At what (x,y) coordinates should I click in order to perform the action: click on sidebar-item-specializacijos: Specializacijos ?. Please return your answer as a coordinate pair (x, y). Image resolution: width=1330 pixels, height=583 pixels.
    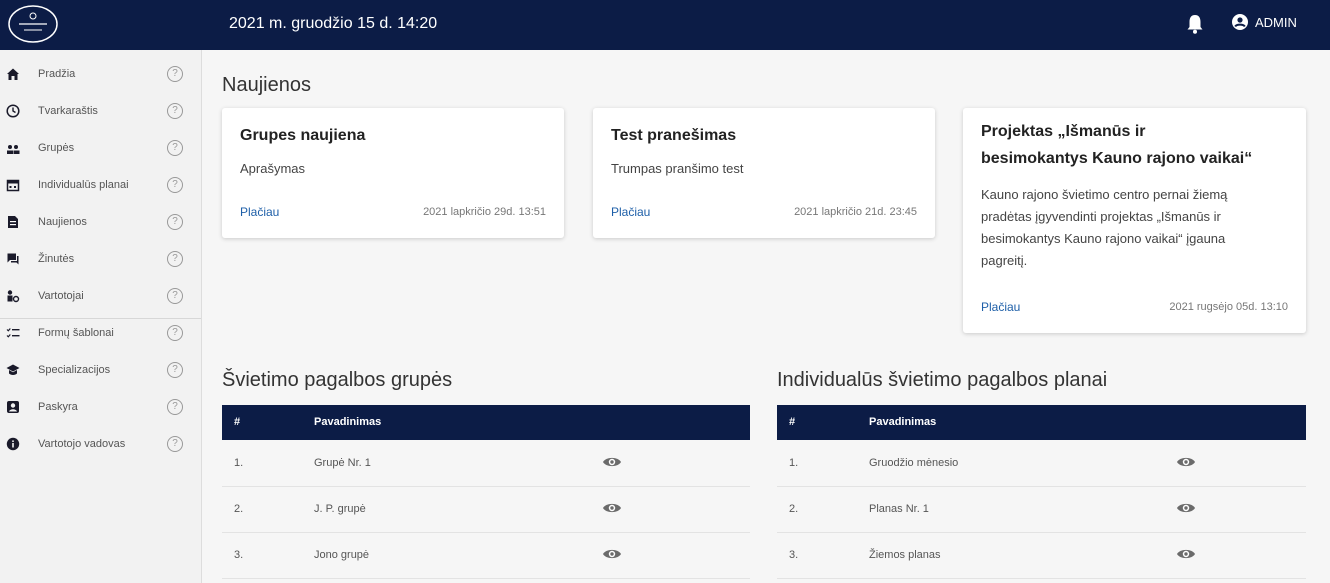
    Looking at the image, I should click on (100, 370).